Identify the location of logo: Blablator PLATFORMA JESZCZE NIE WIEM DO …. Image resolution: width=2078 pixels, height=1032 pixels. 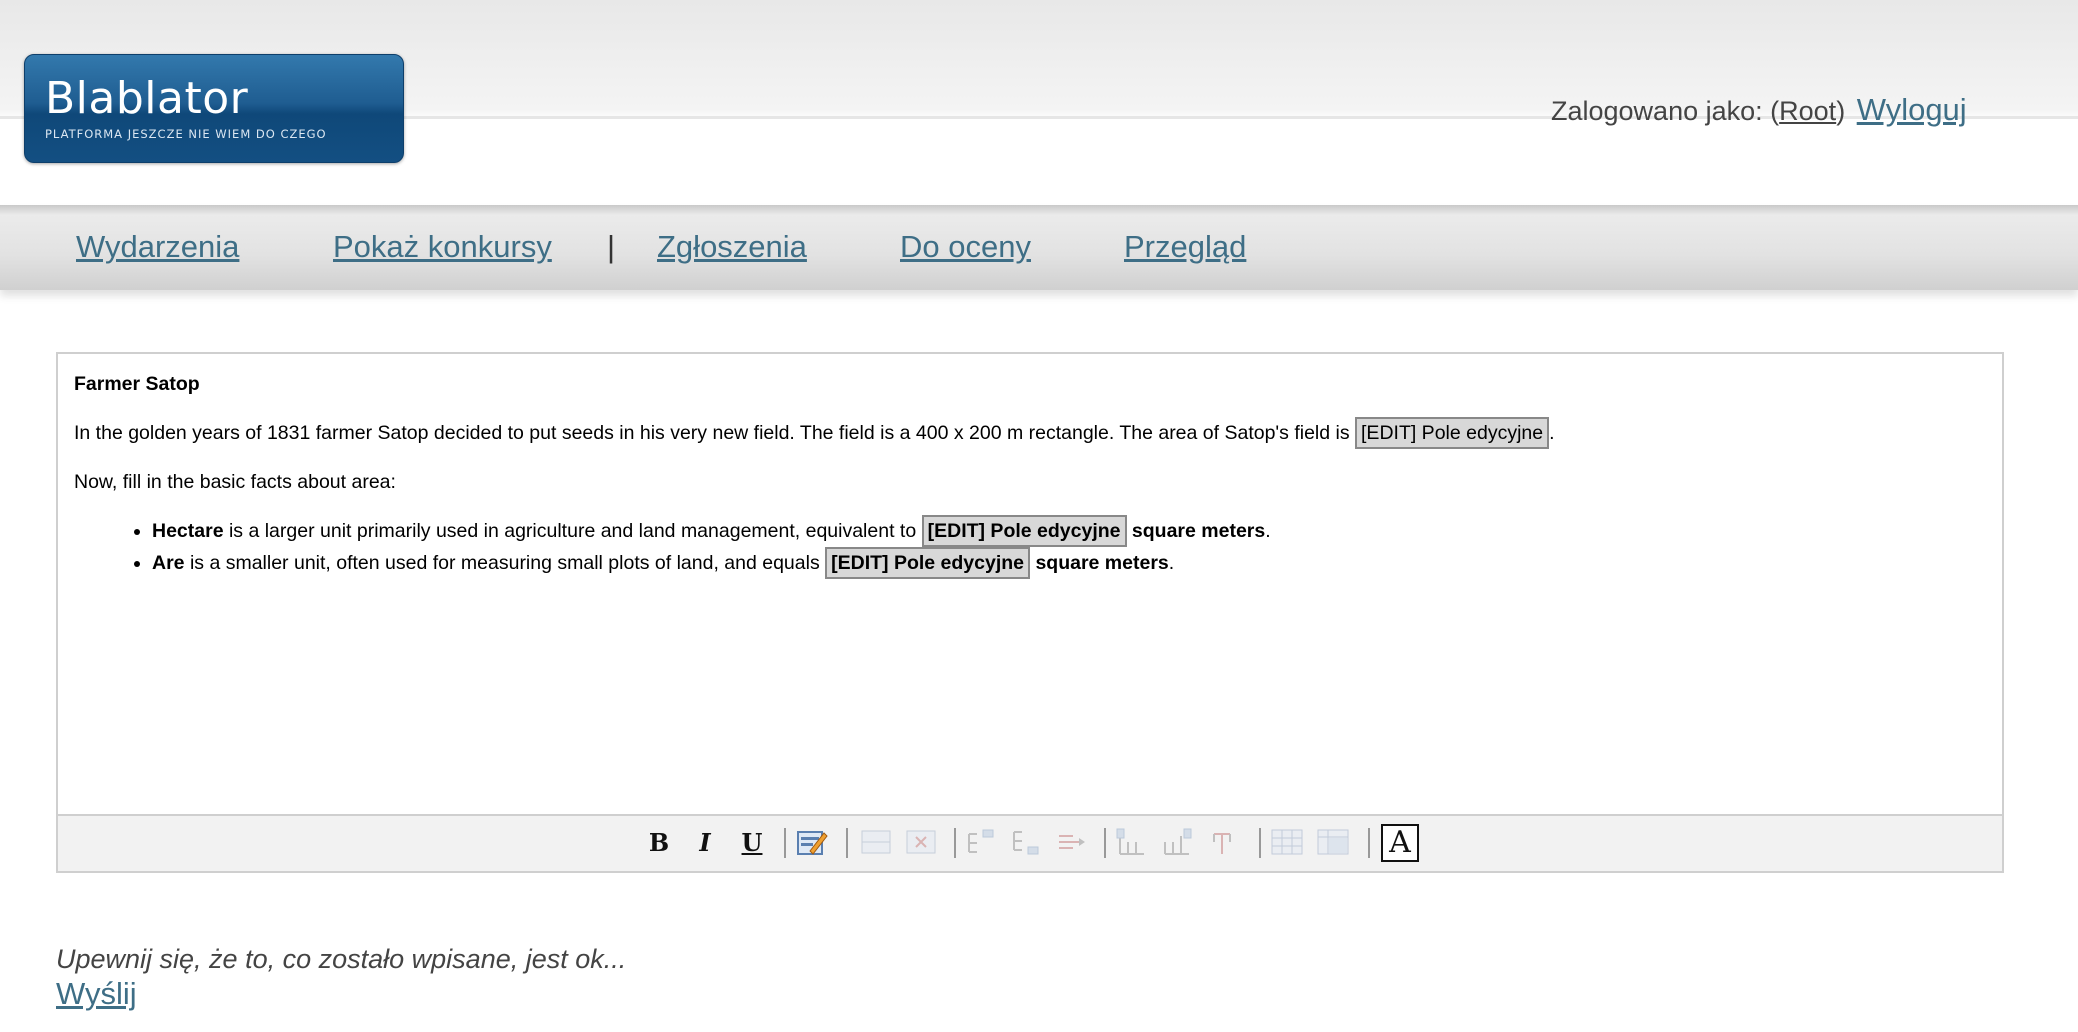
(214, 108).